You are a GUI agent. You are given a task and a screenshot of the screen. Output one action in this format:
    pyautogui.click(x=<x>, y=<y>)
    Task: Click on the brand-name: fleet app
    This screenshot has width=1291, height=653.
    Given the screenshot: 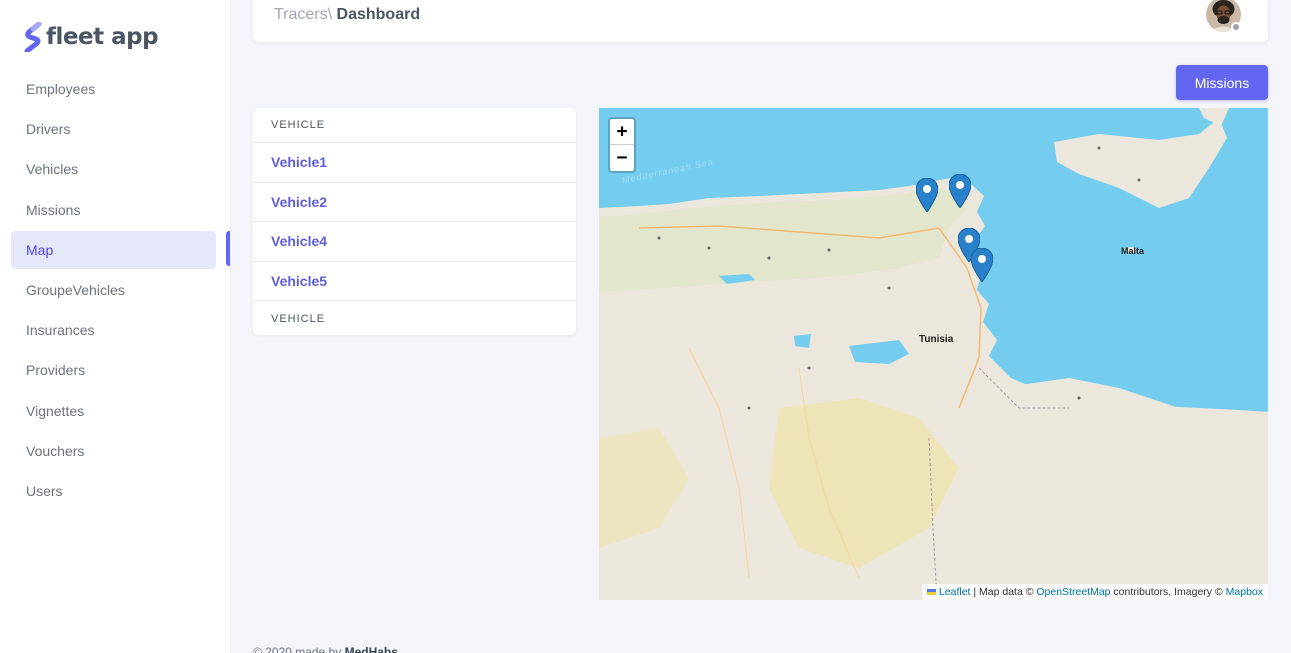 What is the action you would take?
    pyautogui.click(x=102, y=37)
    